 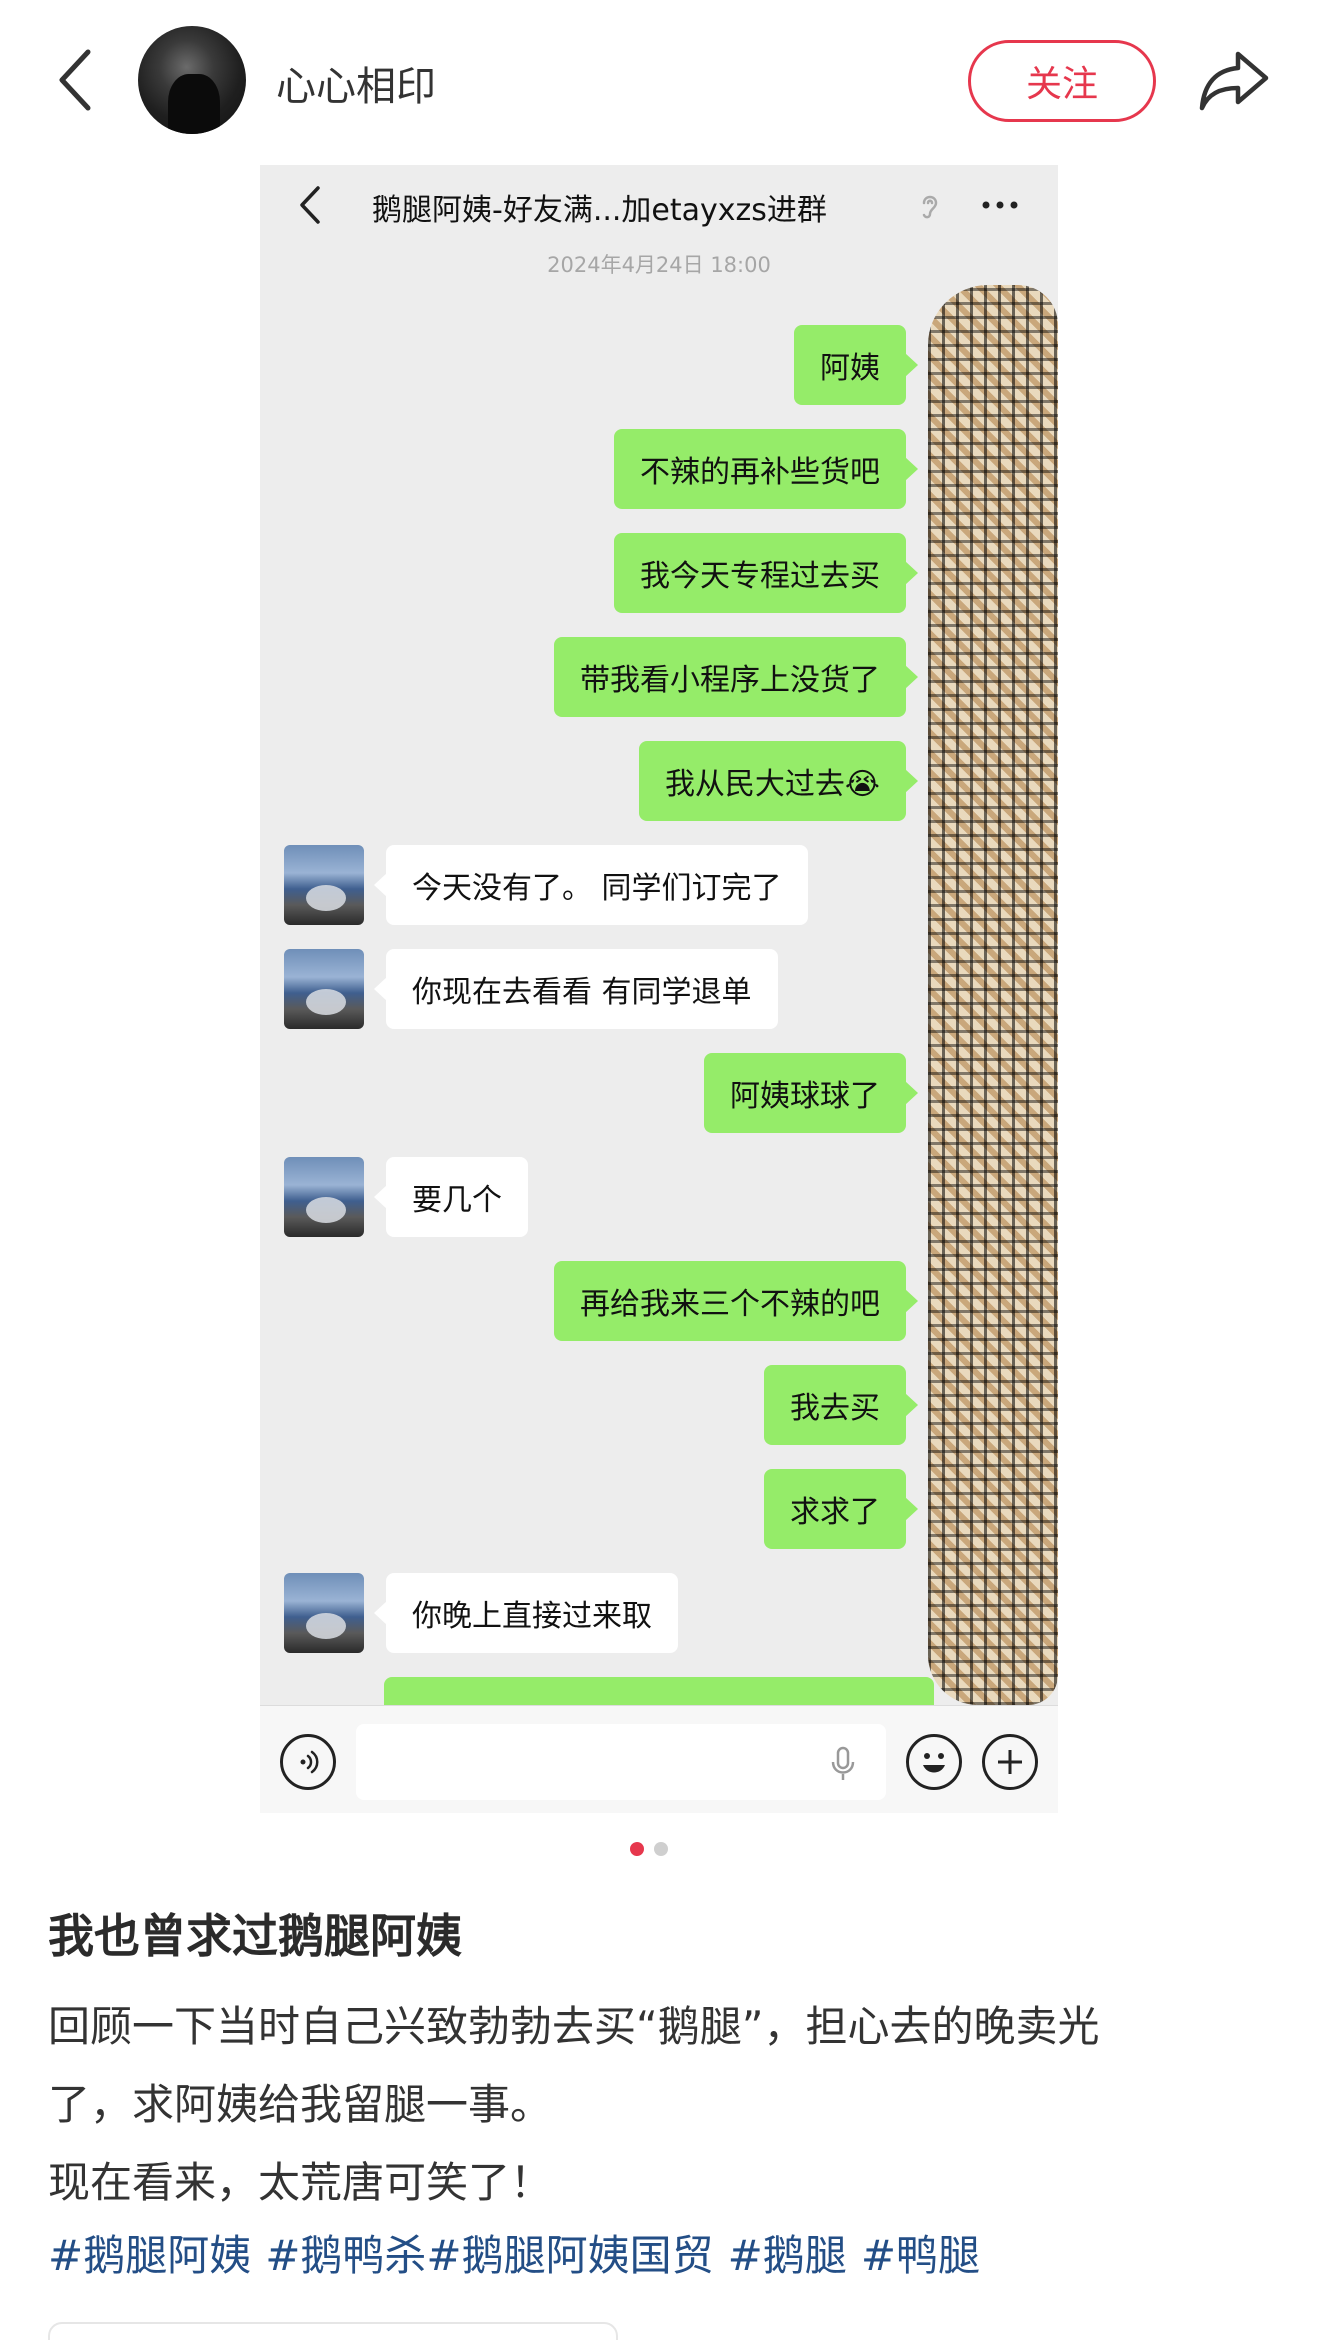 I want to click on chat-title: 鹅腿阿姨-好友满...加etayxzs进群, so click(x=599, y=210).